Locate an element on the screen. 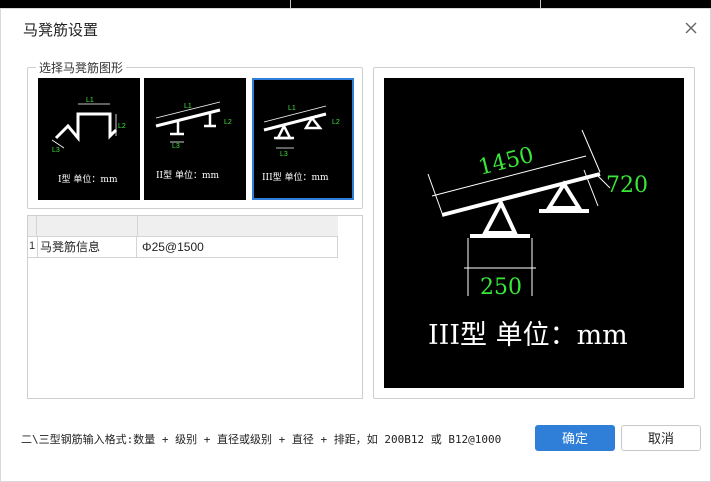 The width and height of the screenshot is (711, 482). type-2-diagram: L1 L2 L3 II型 单位：mm is located at coordinates (193, 141).